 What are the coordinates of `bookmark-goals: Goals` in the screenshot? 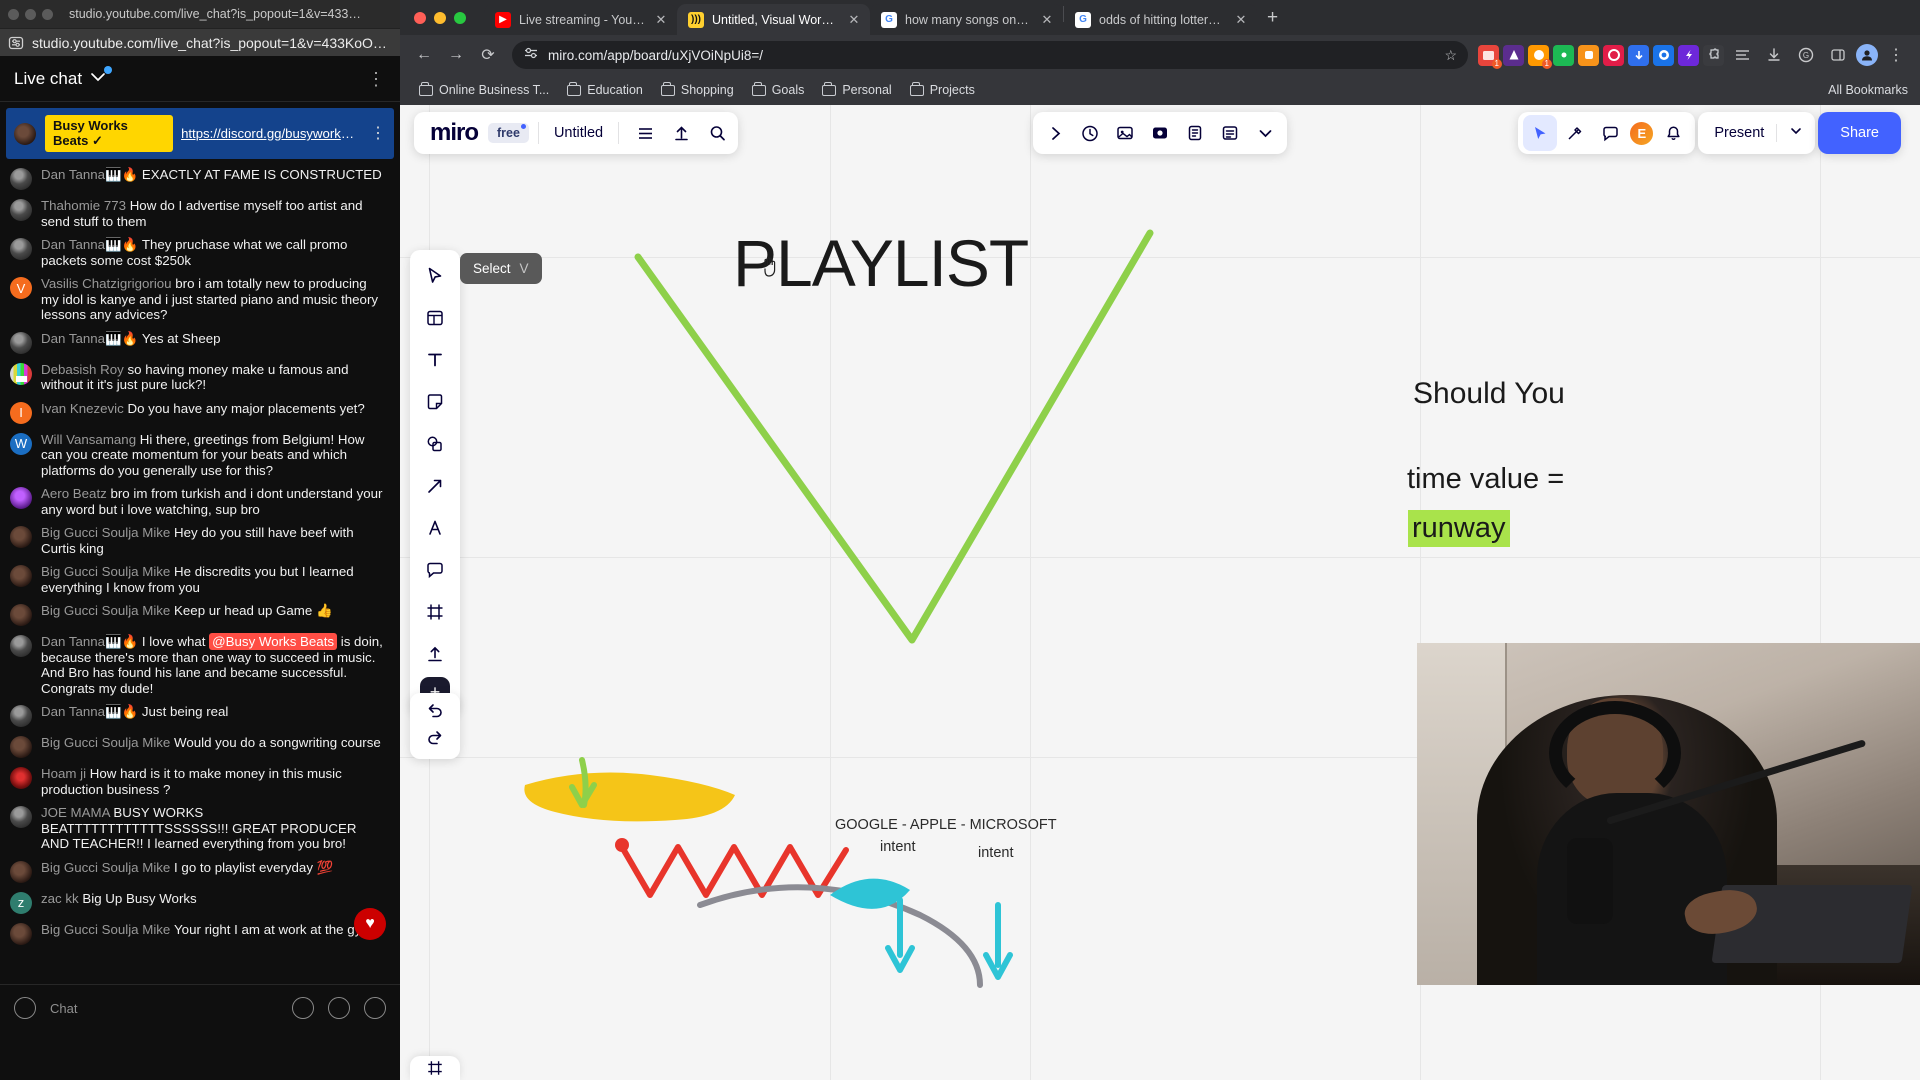 It's located at (778, 90).